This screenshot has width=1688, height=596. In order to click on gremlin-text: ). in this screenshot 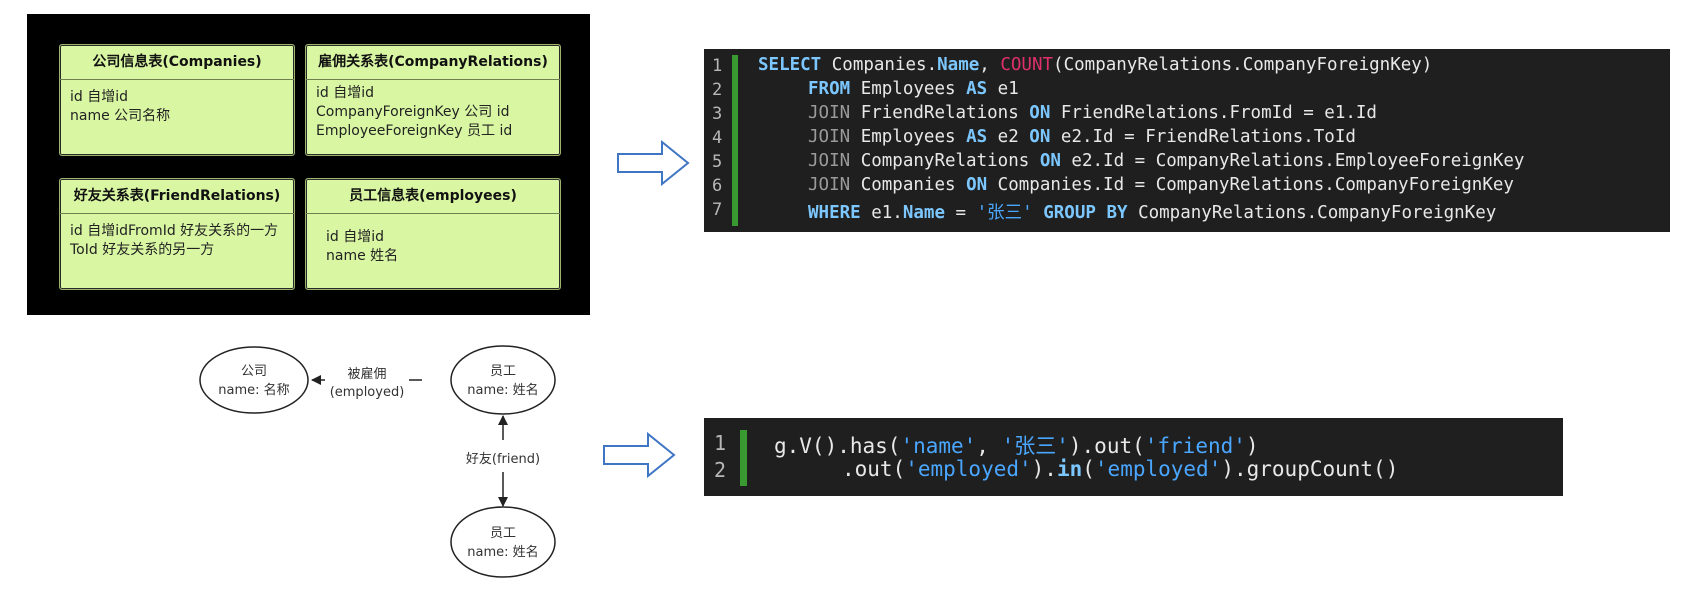, I will do `click(1044, 469)`.